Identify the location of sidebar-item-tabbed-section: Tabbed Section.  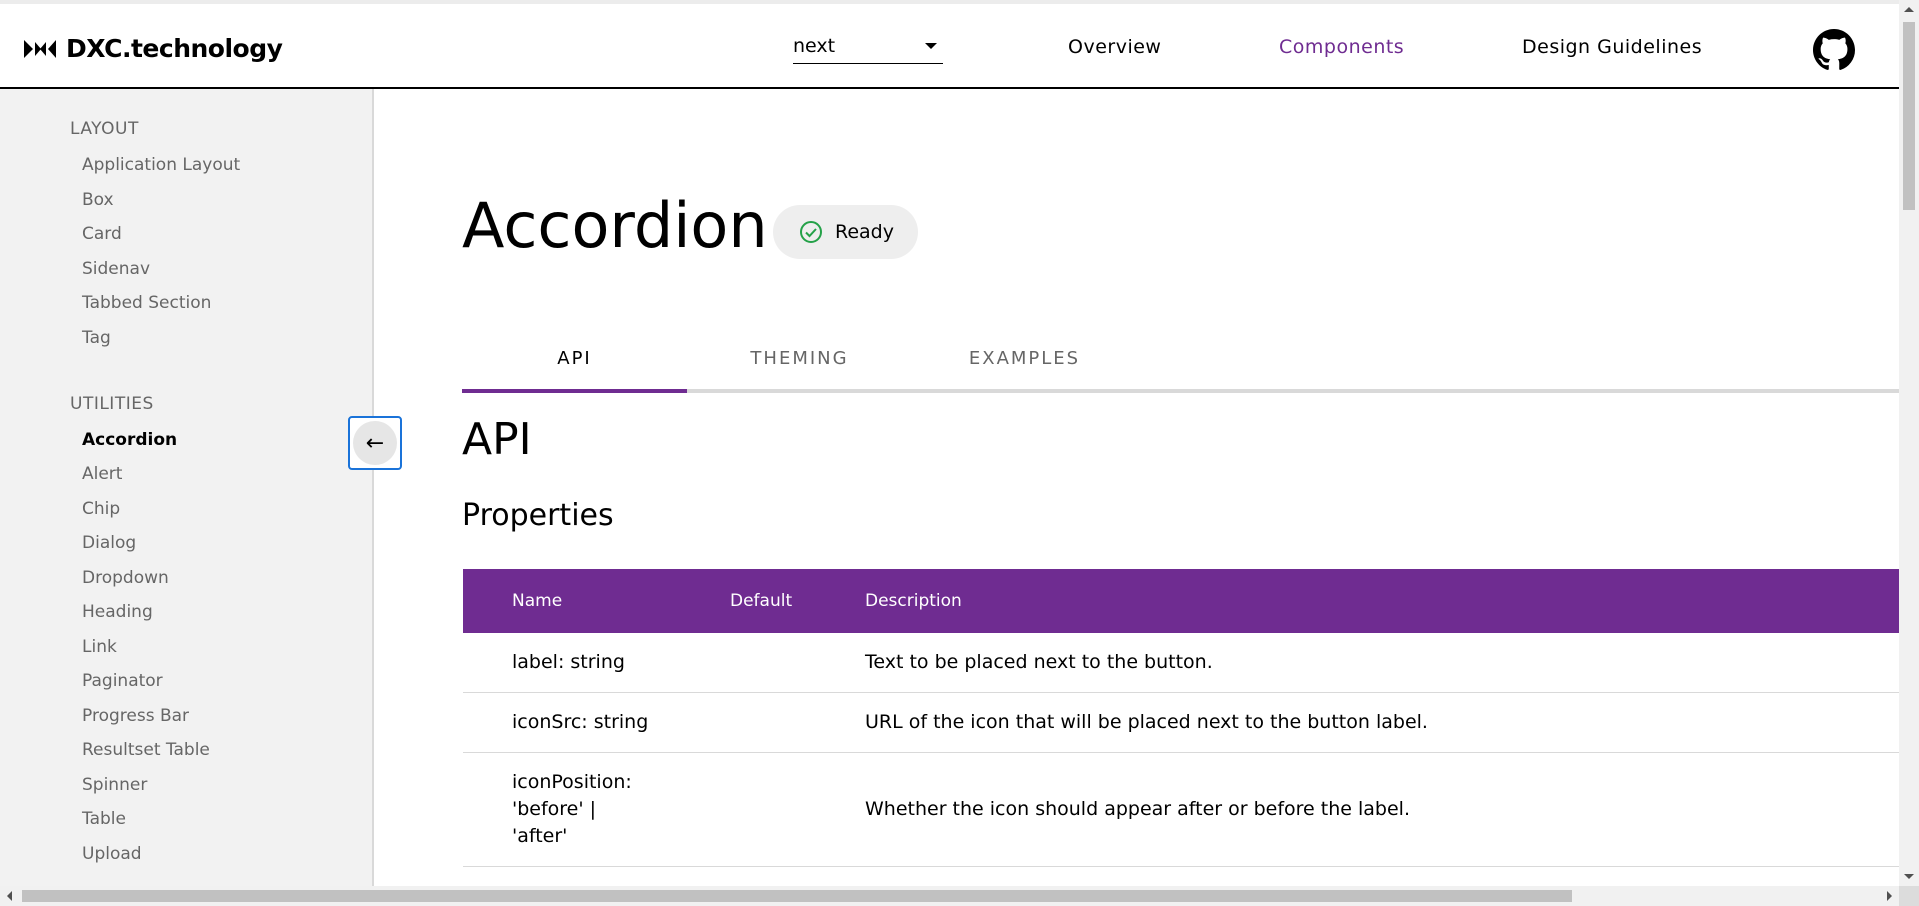
(146, 303).